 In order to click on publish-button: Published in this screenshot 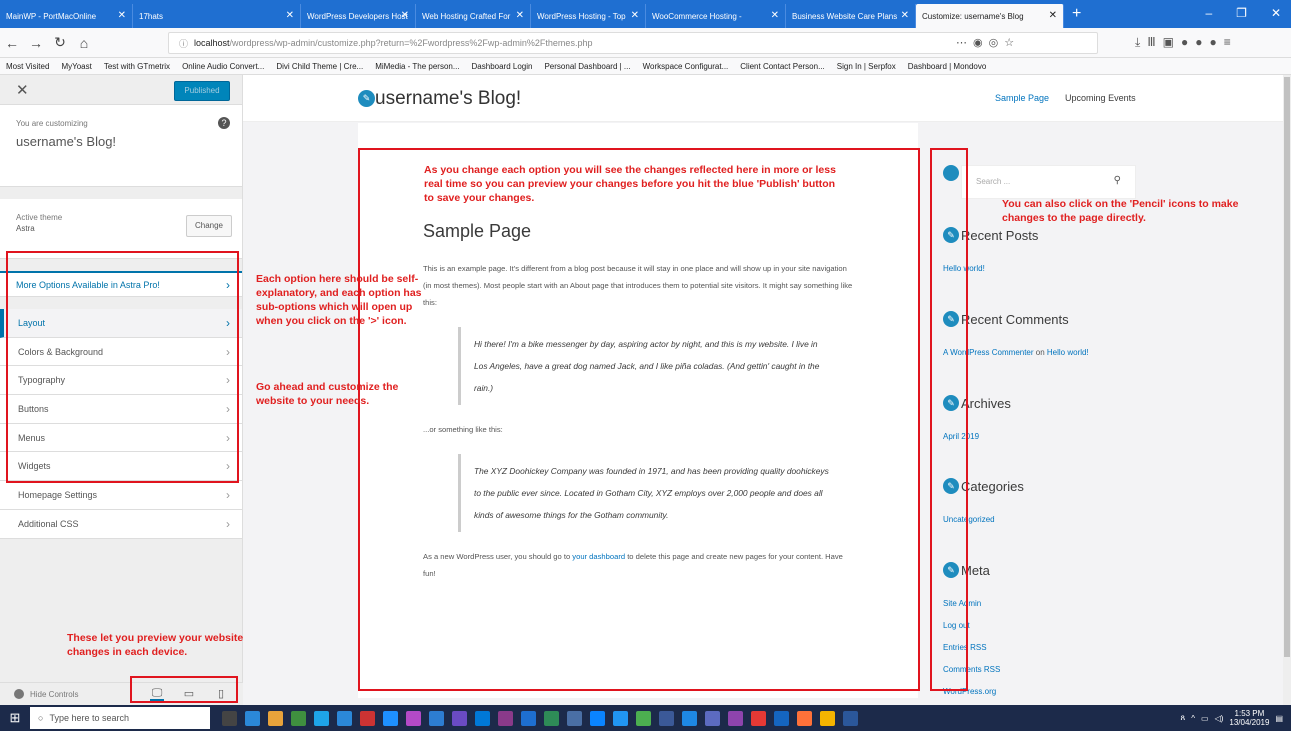, I will do `click(202, 91)`.